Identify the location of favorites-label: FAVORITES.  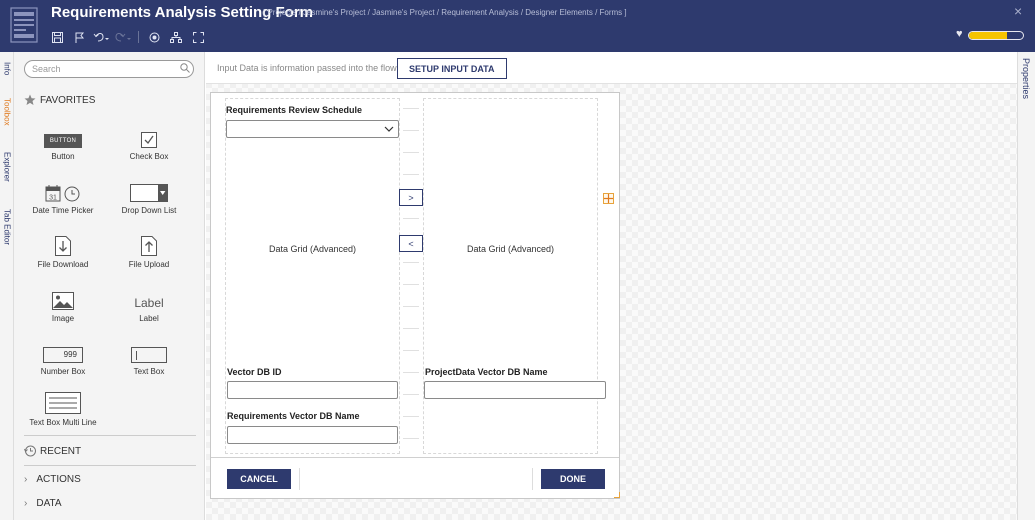
(68, 100).